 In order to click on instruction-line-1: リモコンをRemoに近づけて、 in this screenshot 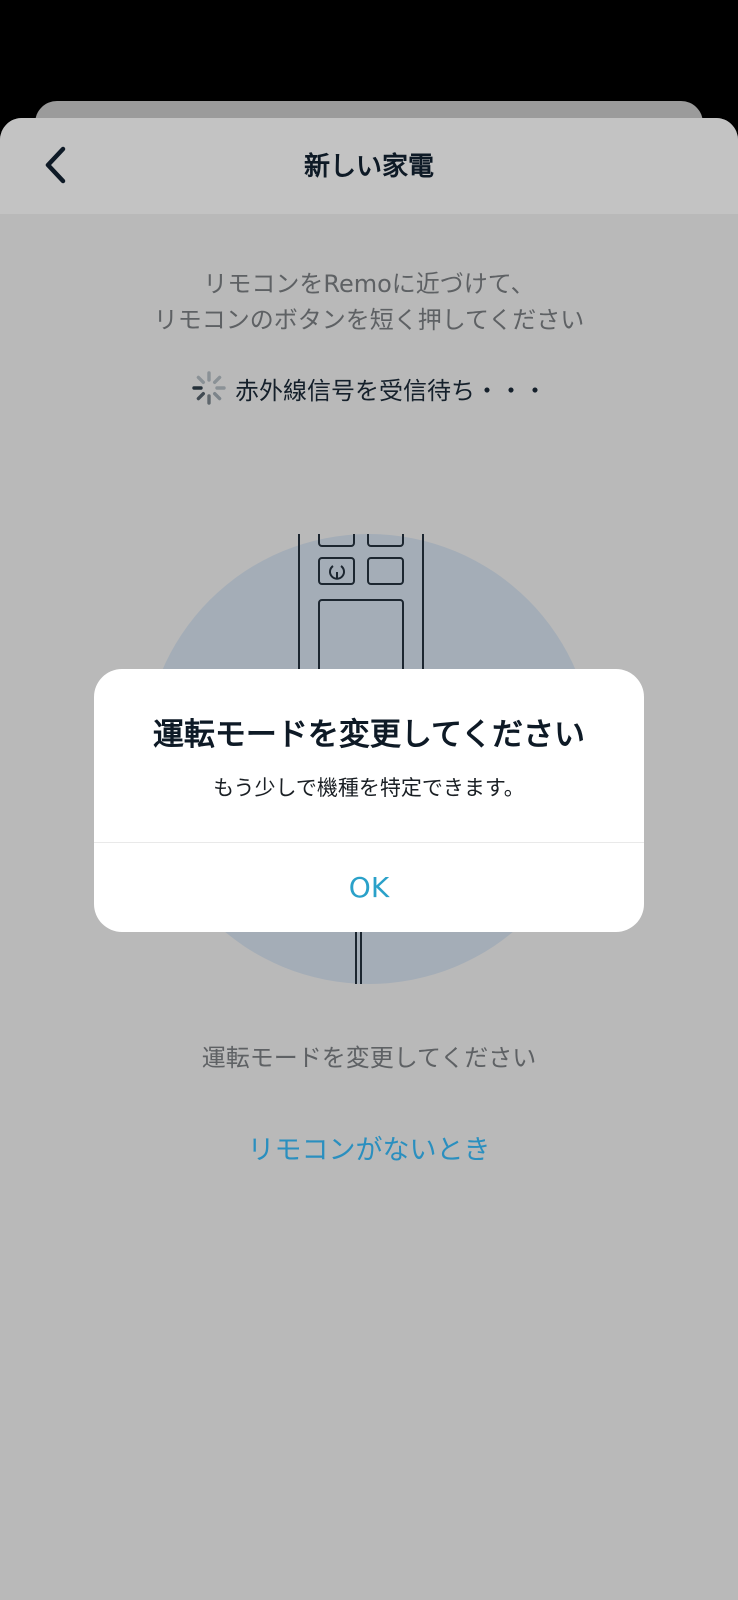, I will do `click(369, 284)`.